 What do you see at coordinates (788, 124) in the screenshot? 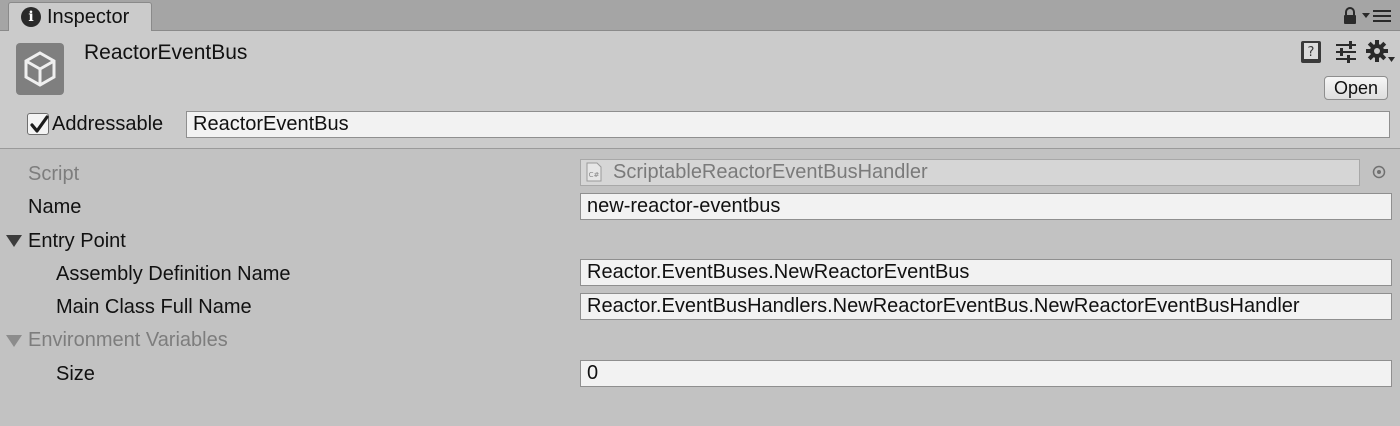
I see `addressable-address-field: ReactorEventBus` at bounding box center [788, 124].